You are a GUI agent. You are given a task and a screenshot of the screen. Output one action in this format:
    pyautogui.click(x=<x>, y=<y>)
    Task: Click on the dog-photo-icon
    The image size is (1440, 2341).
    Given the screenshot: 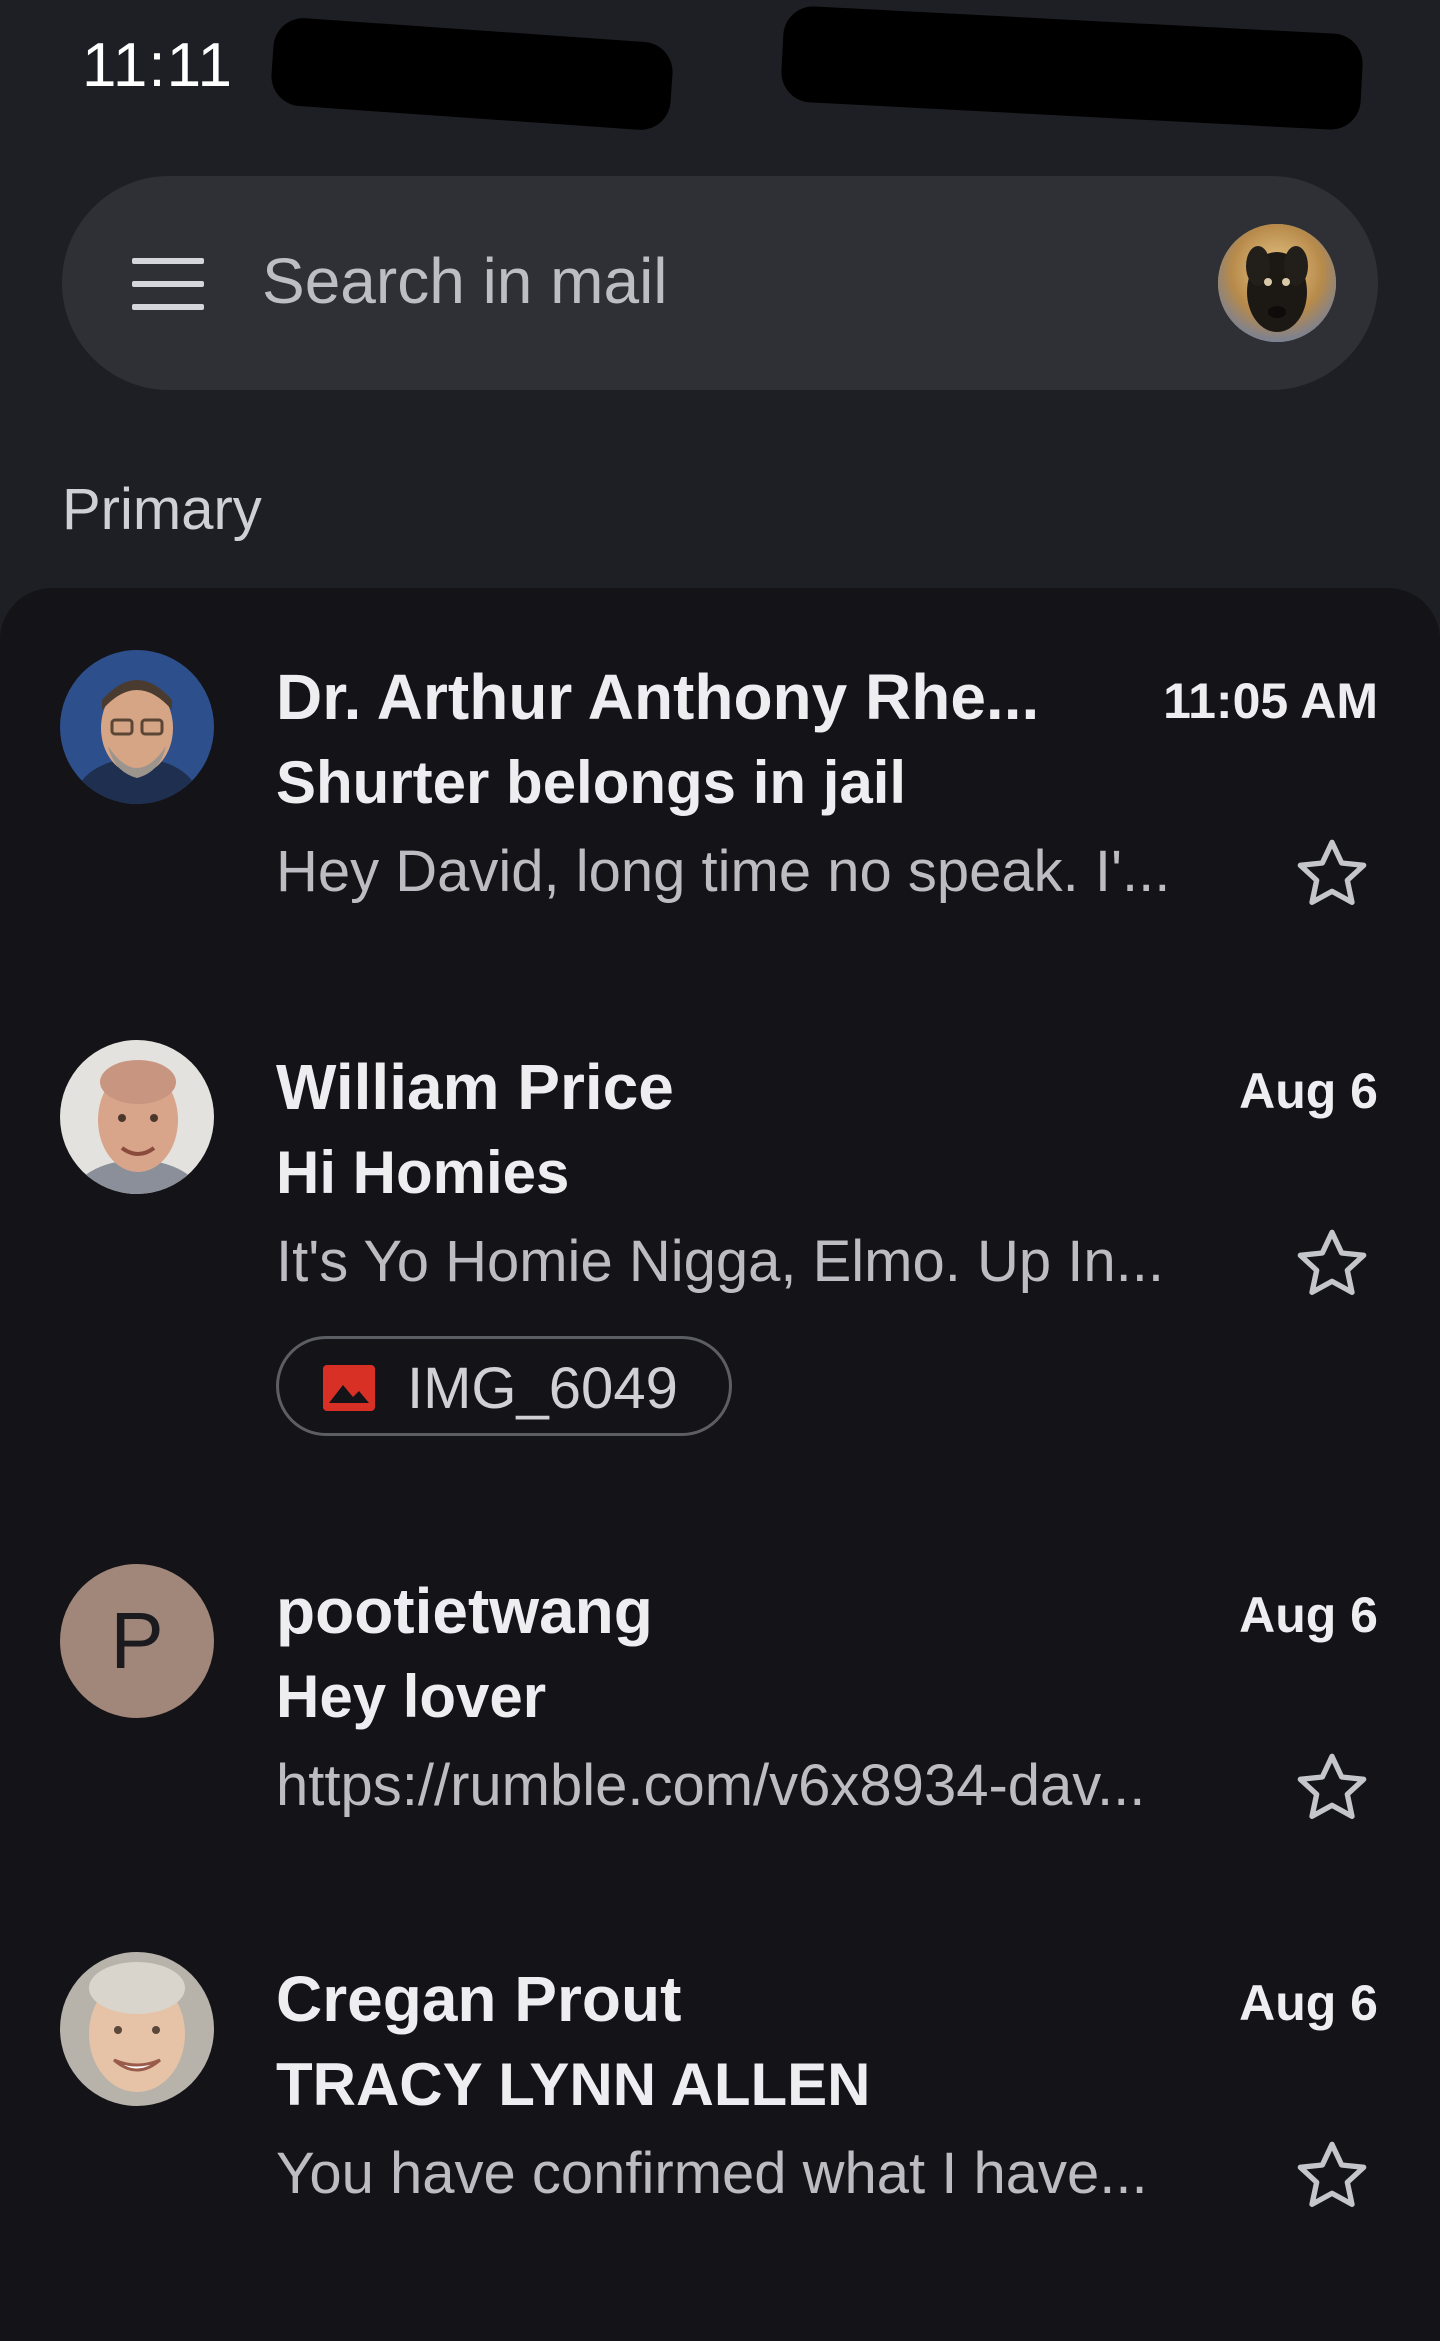 What is the action you would take?
    pyautogui.click(x=1277, y=283)
    